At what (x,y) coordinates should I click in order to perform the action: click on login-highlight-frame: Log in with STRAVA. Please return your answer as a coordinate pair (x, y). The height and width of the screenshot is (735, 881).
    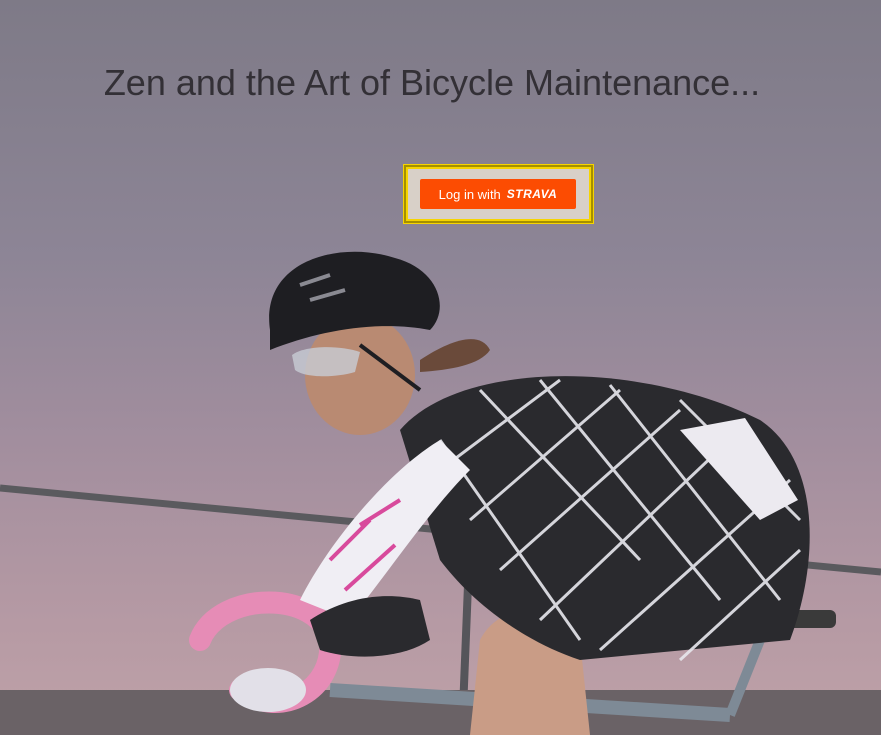
    Looking at the image, I should click on (498, 194).